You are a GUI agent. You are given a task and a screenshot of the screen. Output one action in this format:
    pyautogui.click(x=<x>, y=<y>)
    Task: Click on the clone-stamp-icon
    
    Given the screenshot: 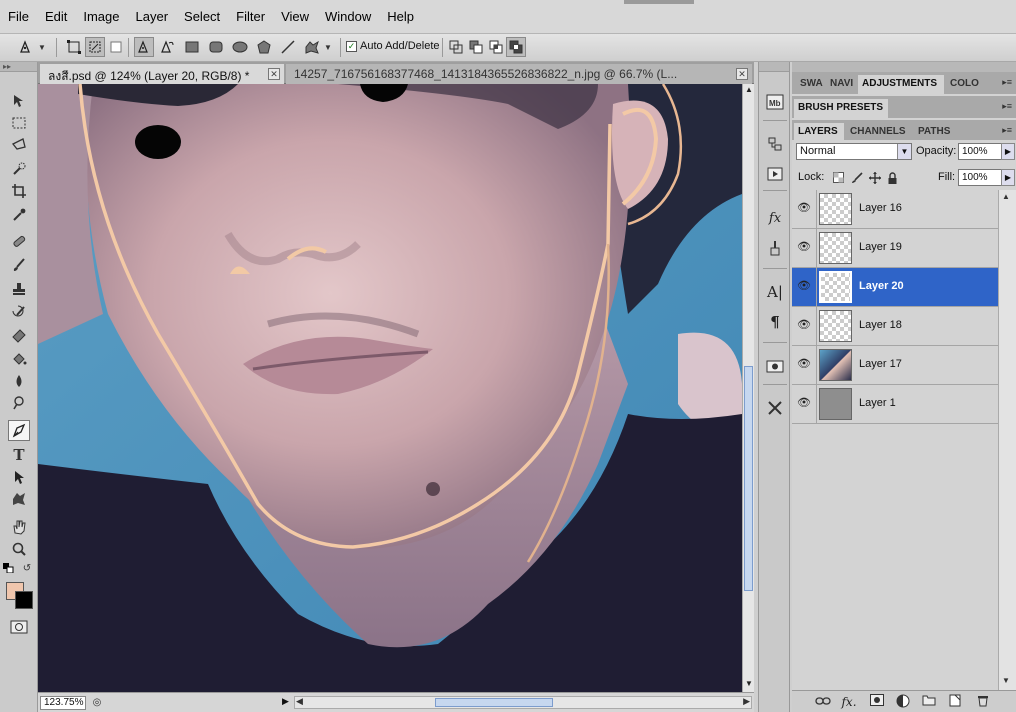 What is the action you would take?
    pyautogui.click(x=19, y=288)
    